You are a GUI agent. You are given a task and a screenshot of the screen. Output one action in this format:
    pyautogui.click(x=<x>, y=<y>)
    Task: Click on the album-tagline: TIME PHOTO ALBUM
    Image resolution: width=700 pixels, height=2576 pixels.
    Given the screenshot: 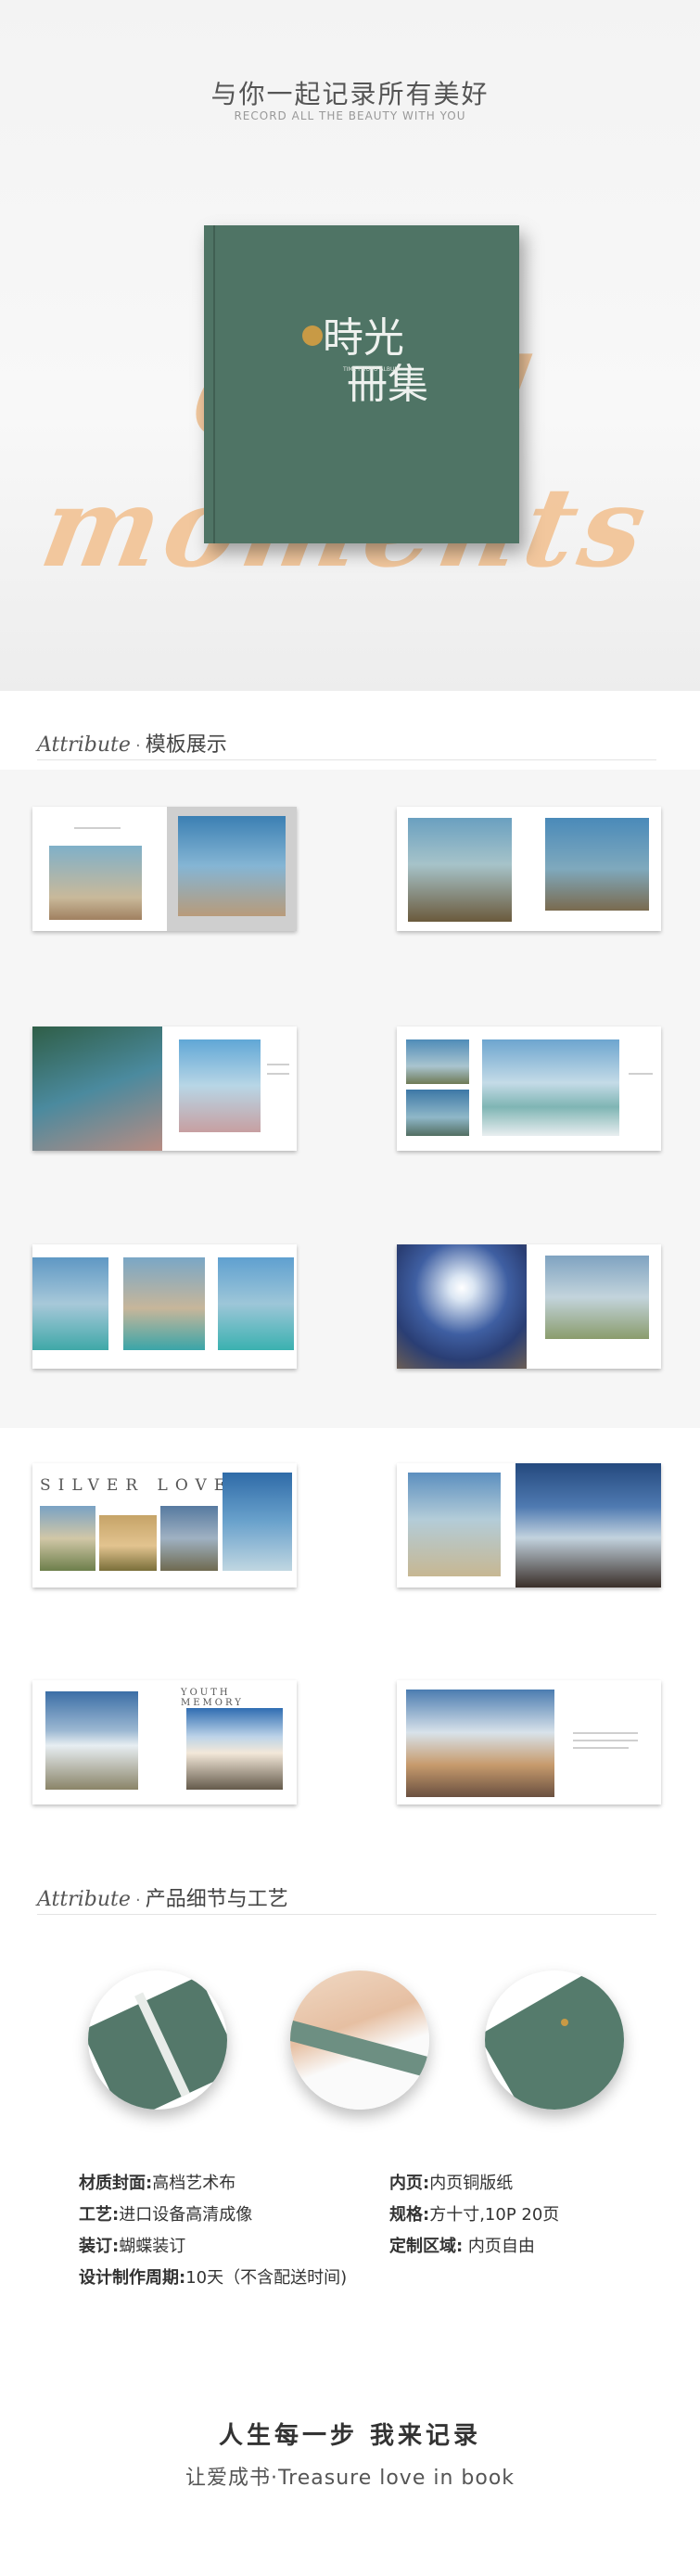 What is the action you would take?
    pyautogui.click(x=371, y=369)
    